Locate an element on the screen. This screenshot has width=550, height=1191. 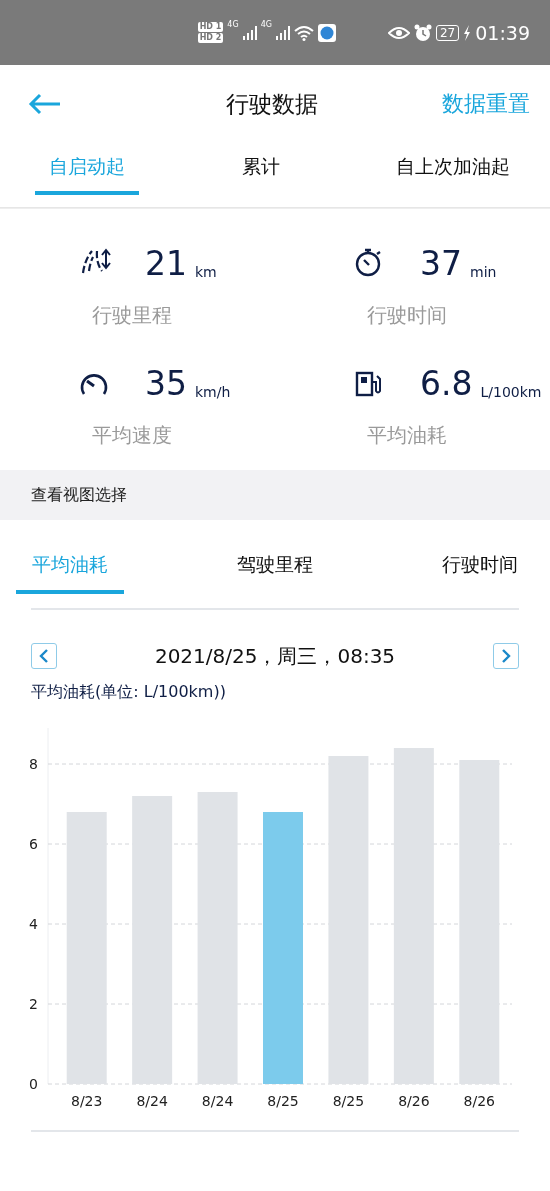
axis-tick-label: 2 is located at coordinates (33, 1004).